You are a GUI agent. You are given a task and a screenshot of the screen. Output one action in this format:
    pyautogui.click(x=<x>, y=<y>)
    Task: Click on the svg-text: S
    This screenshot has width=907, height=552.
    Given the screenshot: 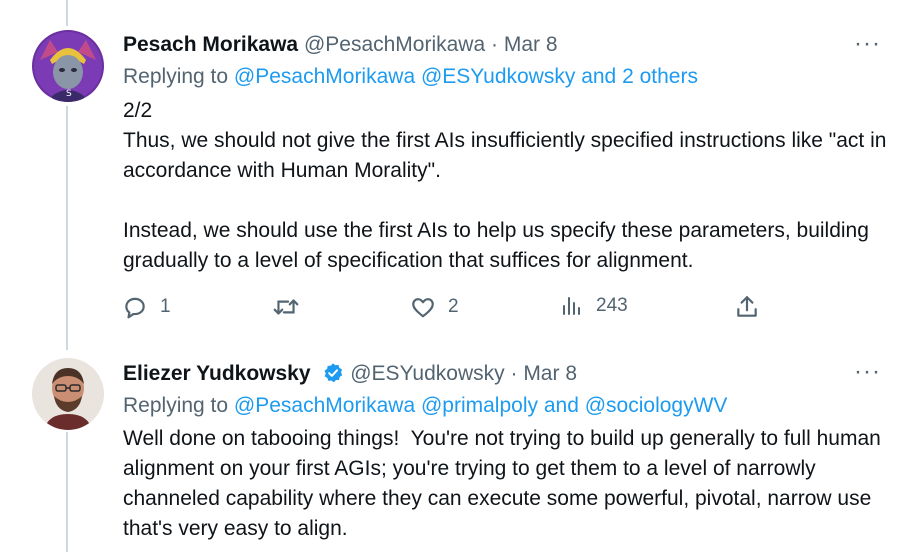 What is the action you would take?
    pyautogui.click(x=69, y=94)
    